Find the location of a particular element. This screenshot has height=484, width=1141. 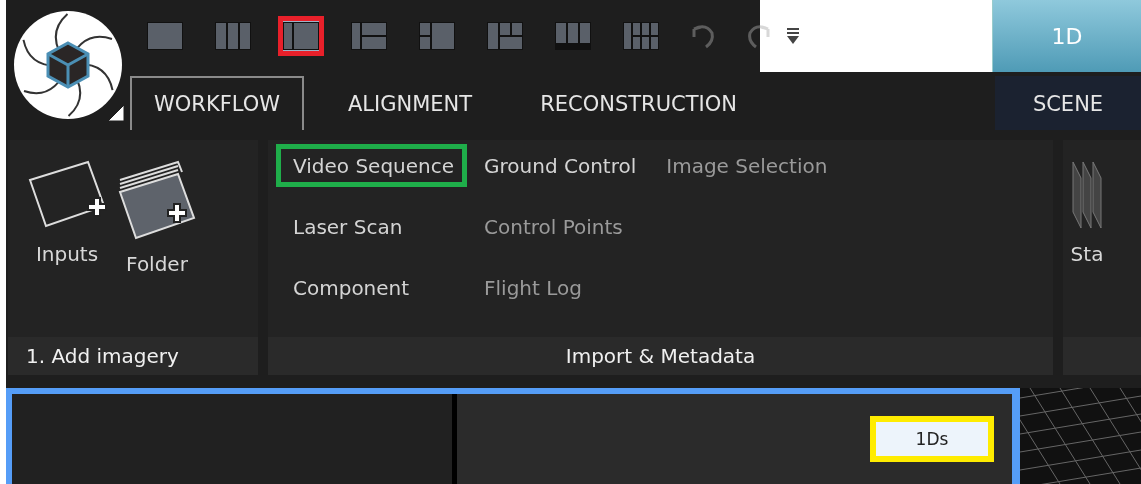

layout-button is located at coordinates (301, 36).